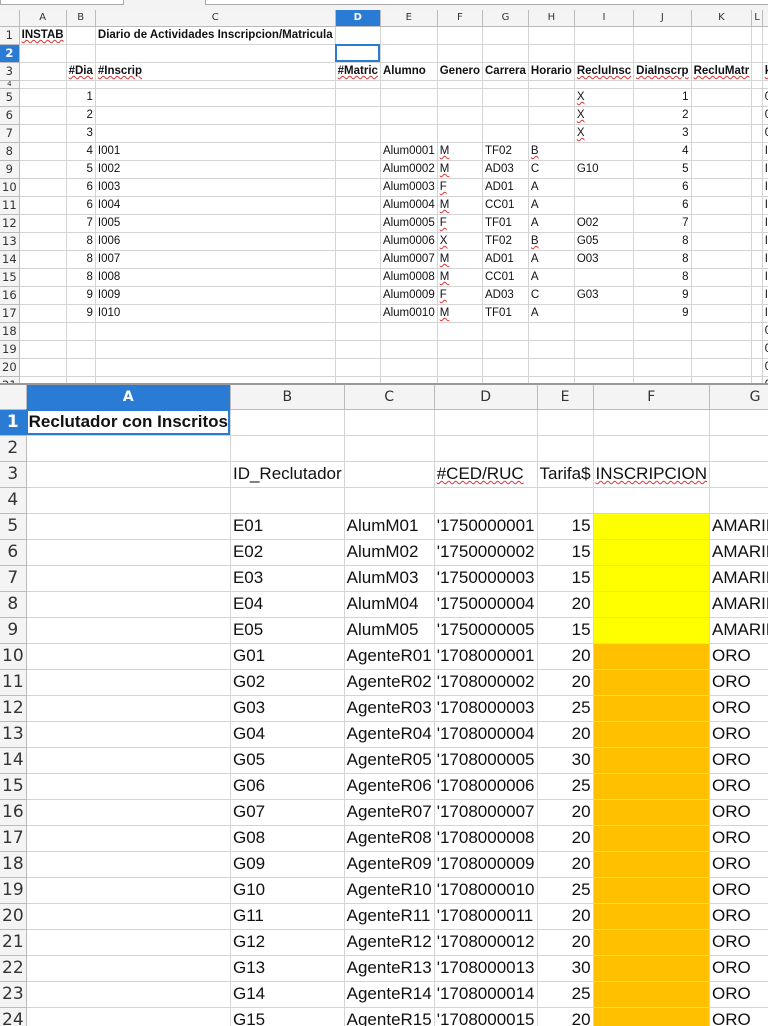 Image resolution: width=768 pixels, height=1026 pixels. Describe the element at coordinates (765, 223) in the screenshot. I see `cell-m12: I07` at that location.